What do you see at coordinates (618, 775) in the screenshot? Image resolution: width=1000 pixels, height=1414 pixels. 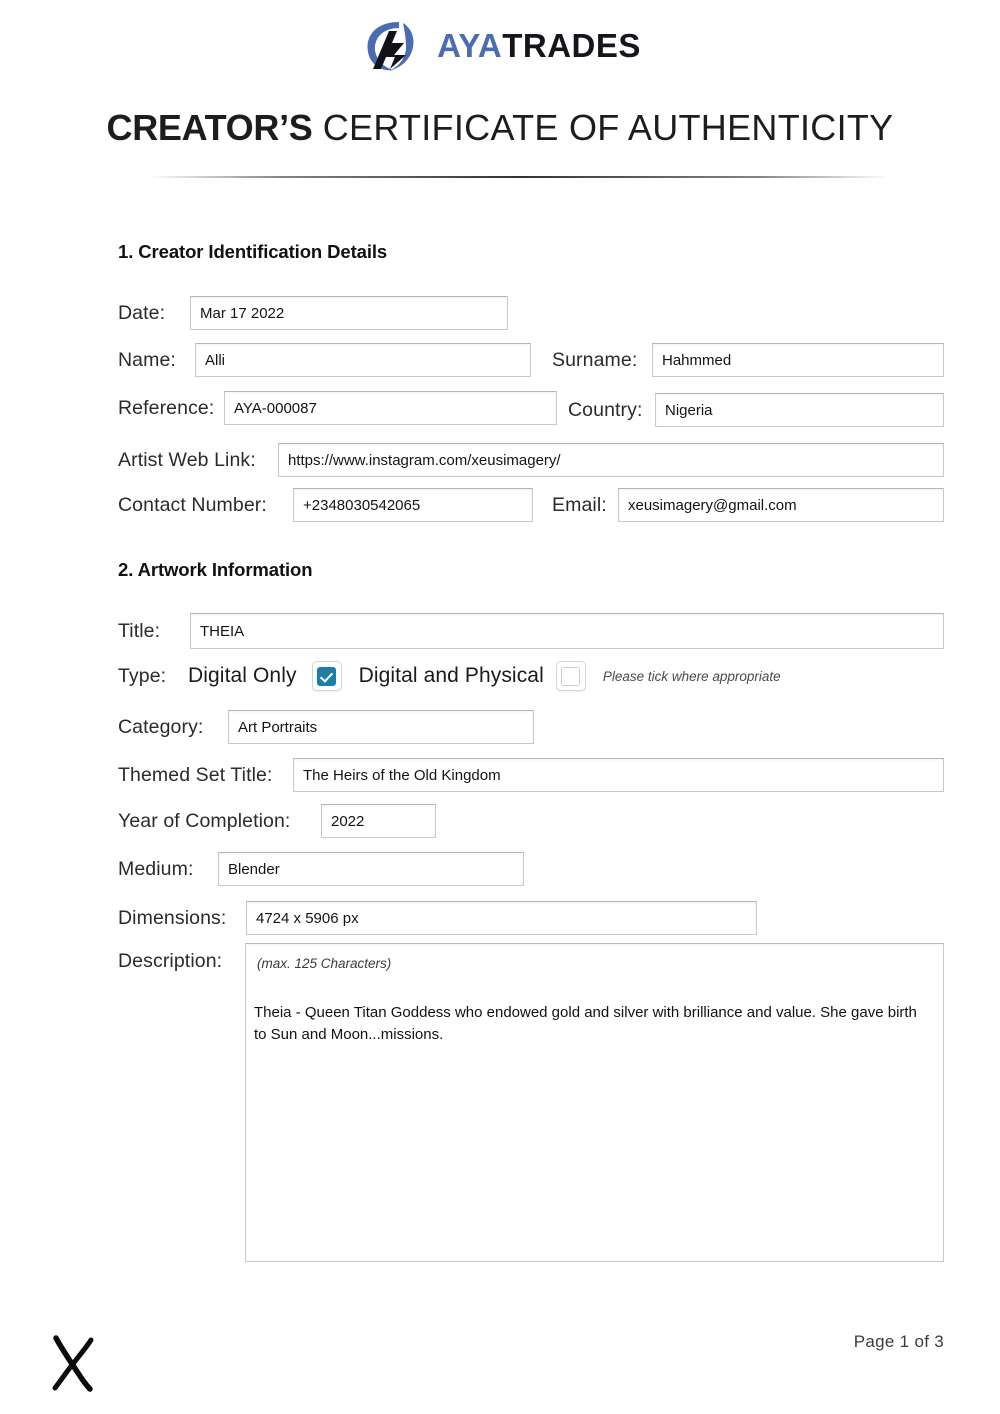 I see `themed-set-field: The Heirs of the Old Kingdom` at bounding box center [618, 775].